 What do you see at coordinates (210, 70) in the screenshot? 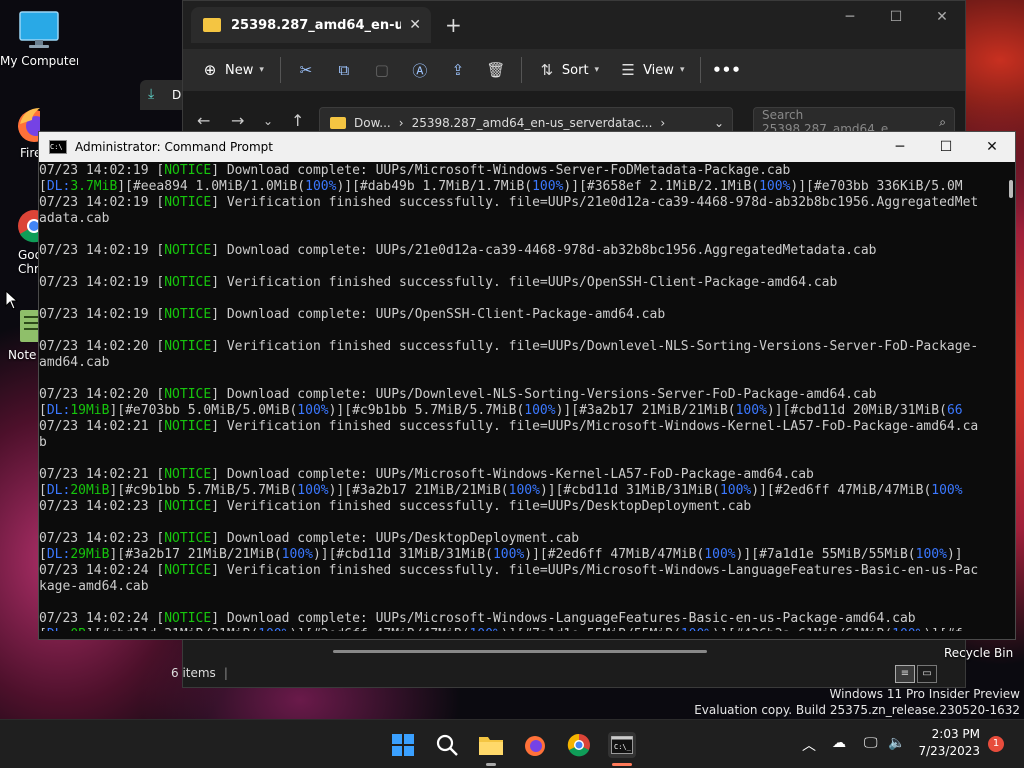
I see `plus-circle-icon: ⊕` at bounding box center [210, 70].